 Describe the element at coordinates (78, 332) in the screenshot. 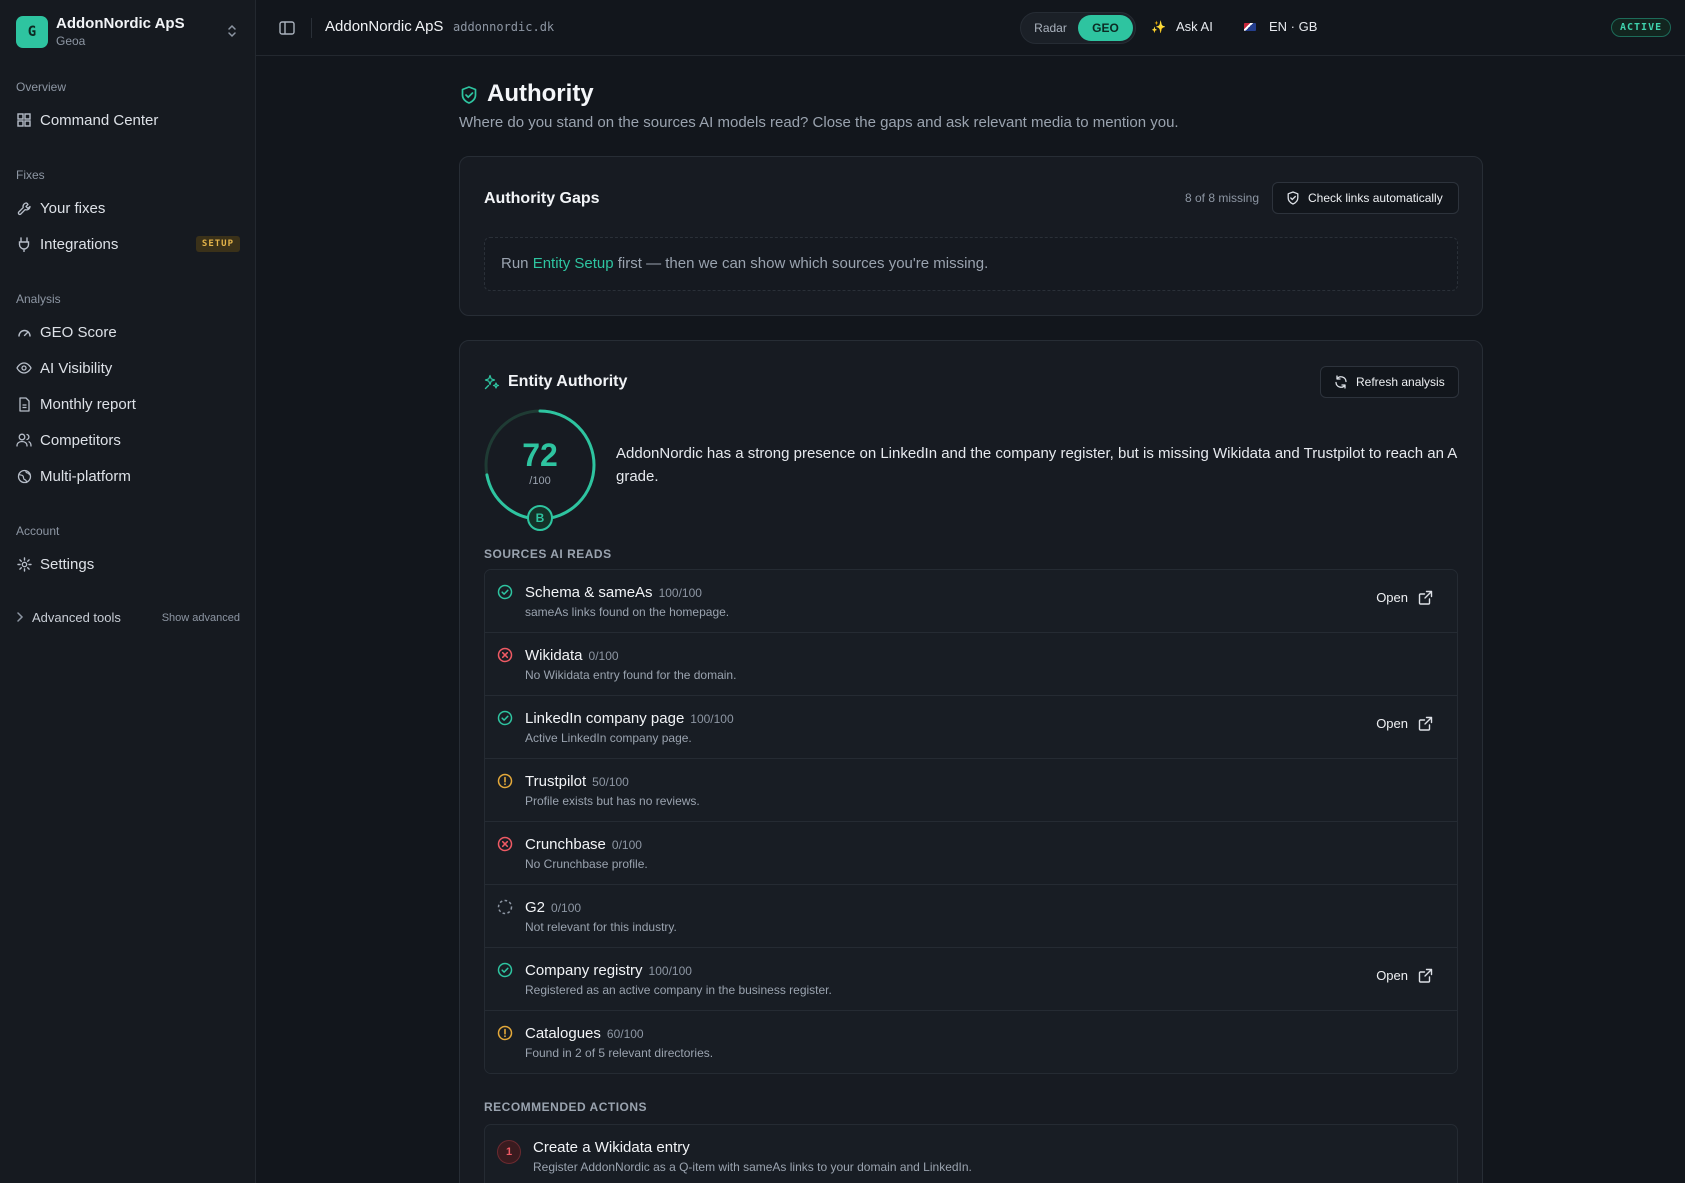

I see `sidebar-item-label: GEO Score` at that location.